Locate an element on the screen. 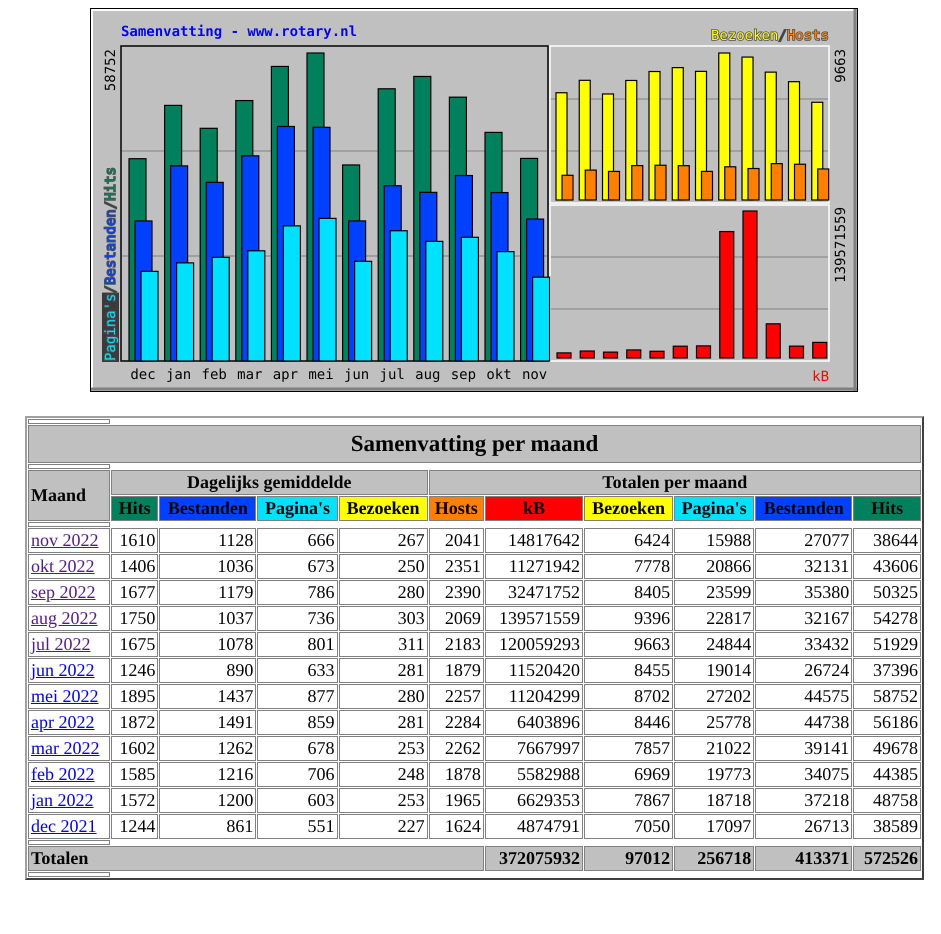 This screenshot has height=934, width=941. table-cell: 7667997 is located at coordinates (534, 748).